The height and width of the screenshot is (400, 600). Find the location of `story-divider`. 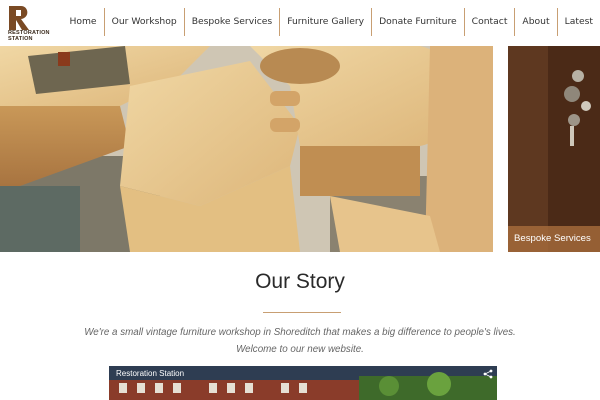

story-divider is located at coordinates (302, 312).